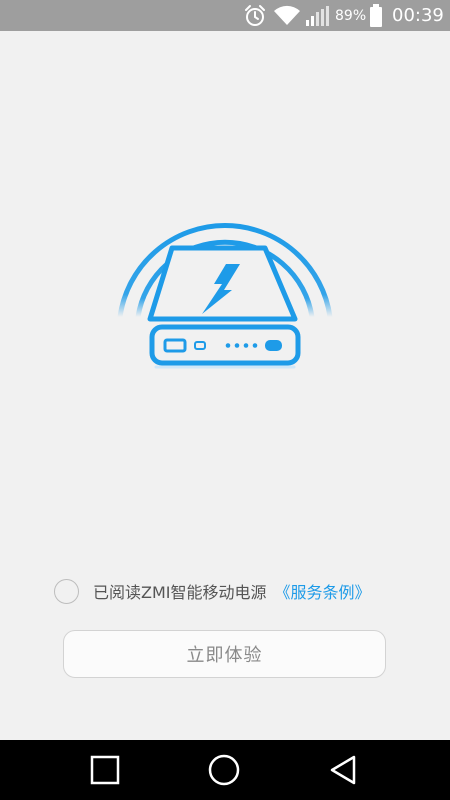 This screenshot has height=800, width=450. I want to click on triangle-back-icon, so click(343, 770).